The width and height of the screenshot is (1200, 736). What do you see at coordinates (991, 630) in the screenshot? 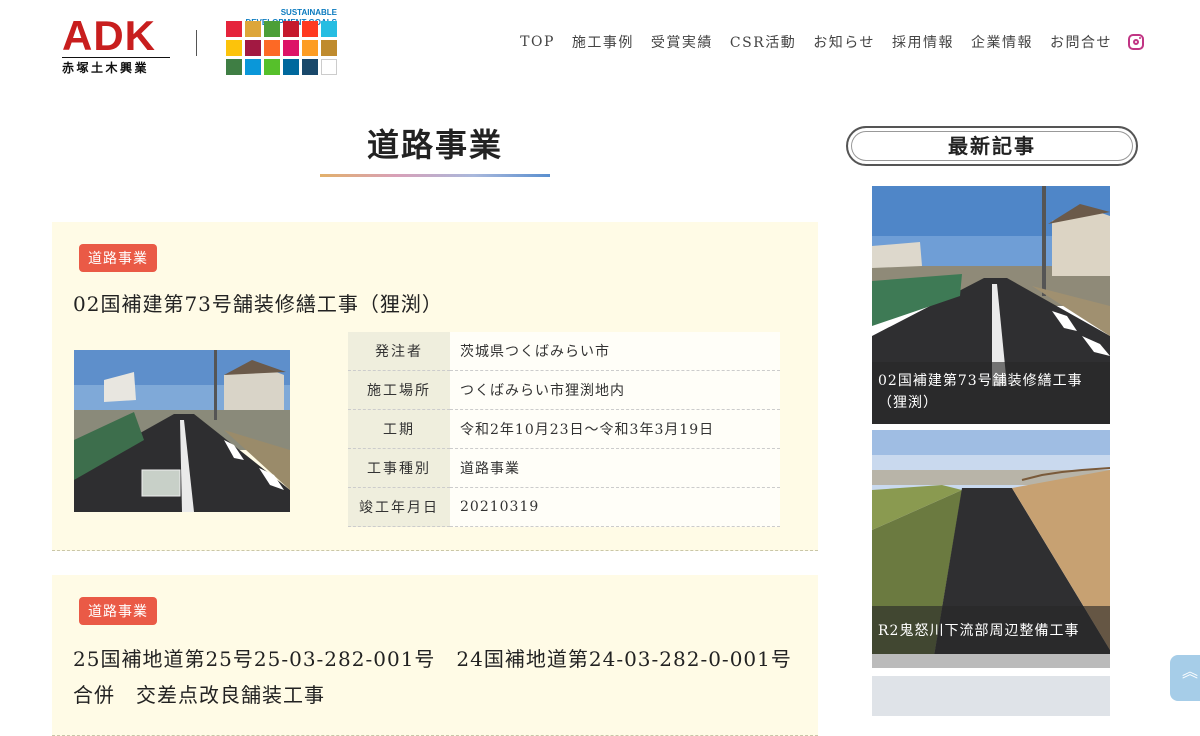
I see `latest-post-caption: R2鬼怒川下流部周辺整備工事` at bounding box center [991, 630].